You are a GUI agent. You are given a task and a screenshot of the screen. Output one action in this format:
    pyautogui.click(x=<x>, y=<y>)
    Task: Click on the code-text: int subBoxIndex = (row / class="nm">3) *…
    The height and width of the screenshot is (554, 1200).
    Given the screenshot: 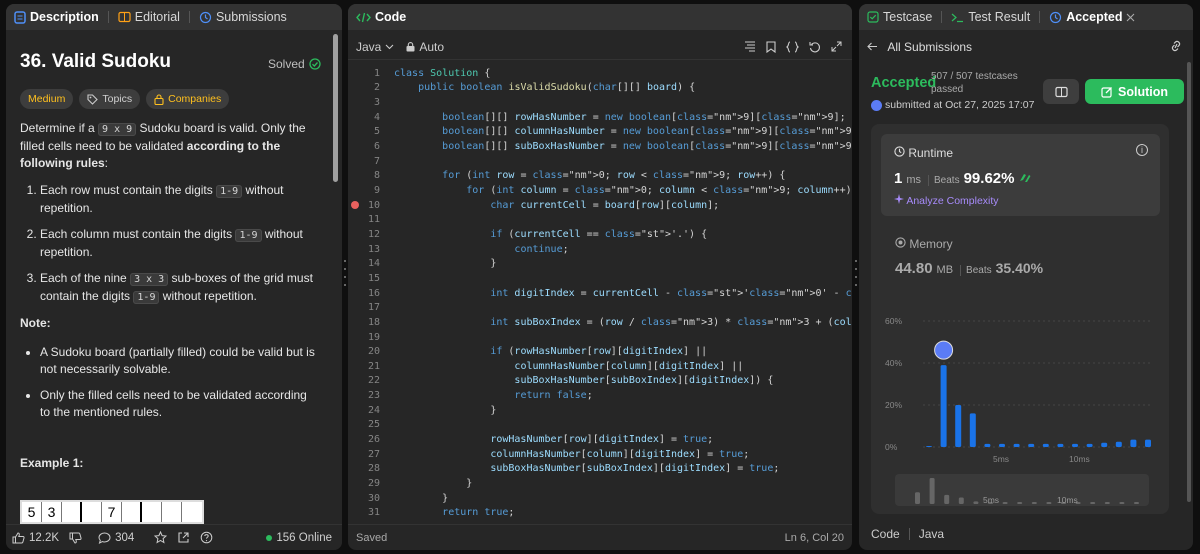 What is the action you would take?
    pyautogui.click(x=671, y=322)
    